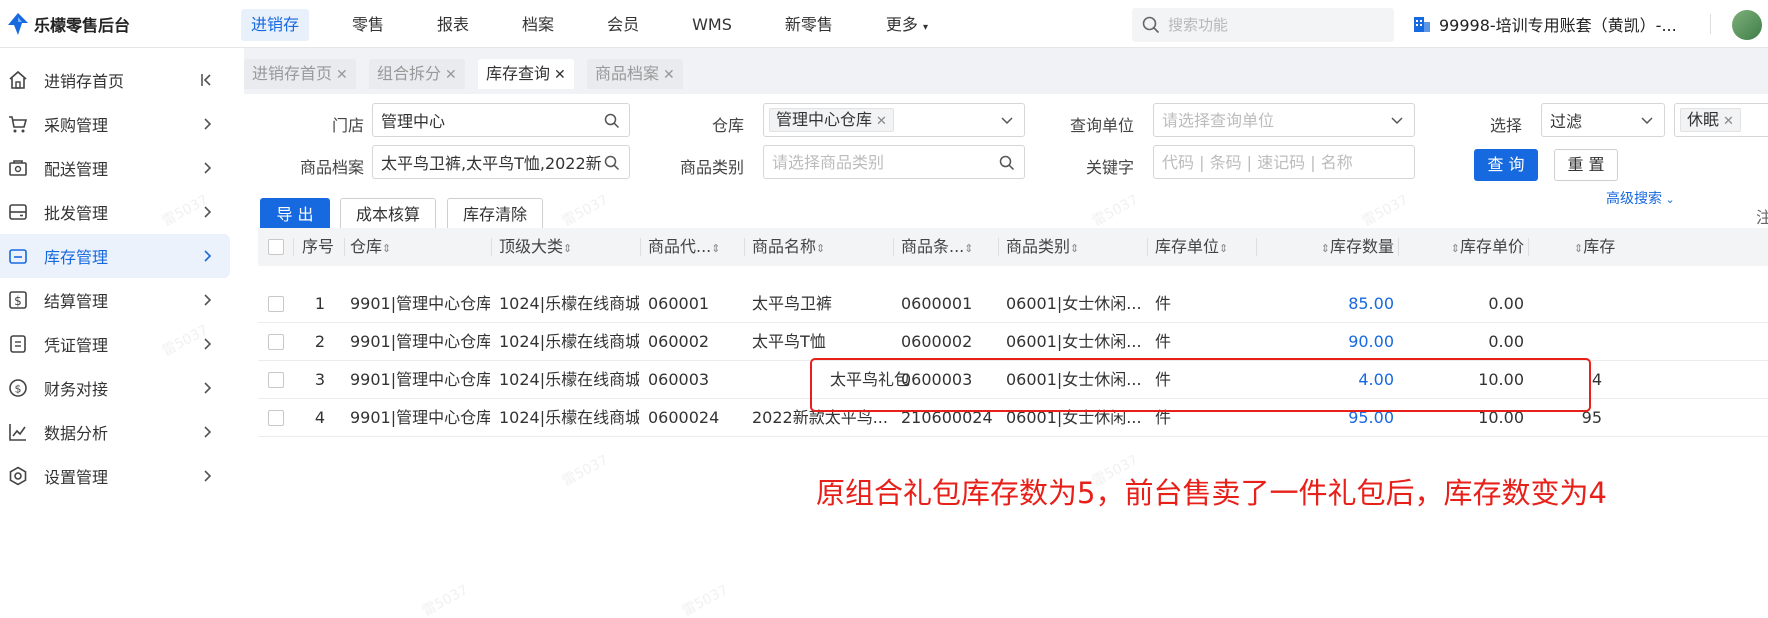 The height and width of the screenshot is (618, 1768). I want to click on collapse-sidebar-icon, so click(207, 80).